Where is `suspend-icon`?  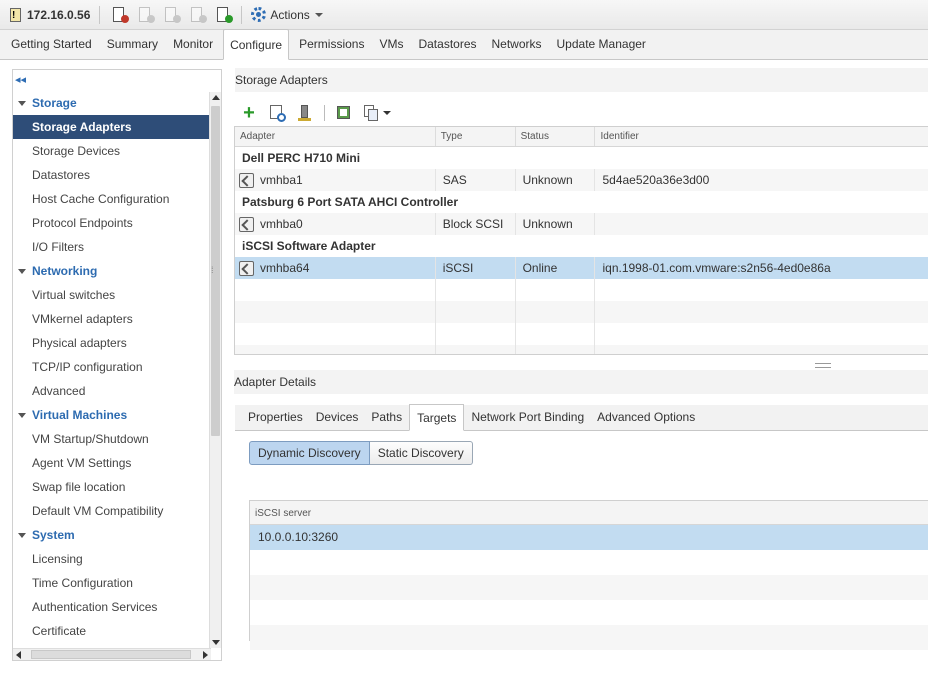 suspend-icon is located at coordinates (173, 14).